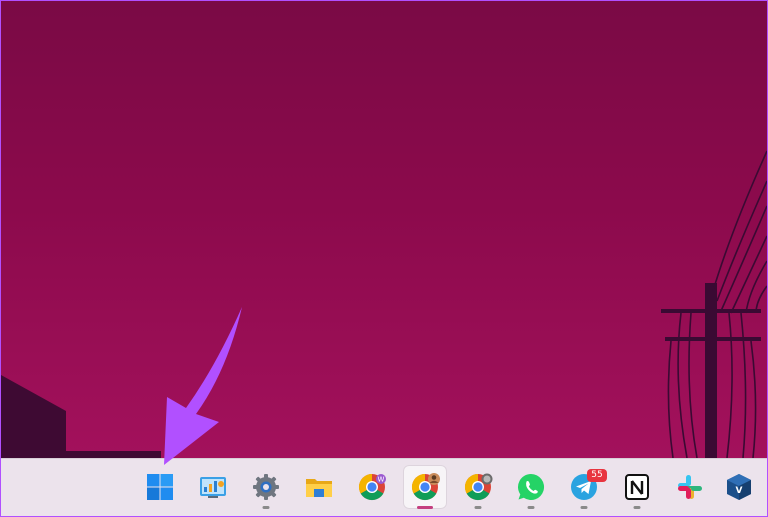 The height and width of the screenshot is (517, 768). Describe the element at coordinates (113, 454) in the screenshot. I see `rooftop-line` at that location.